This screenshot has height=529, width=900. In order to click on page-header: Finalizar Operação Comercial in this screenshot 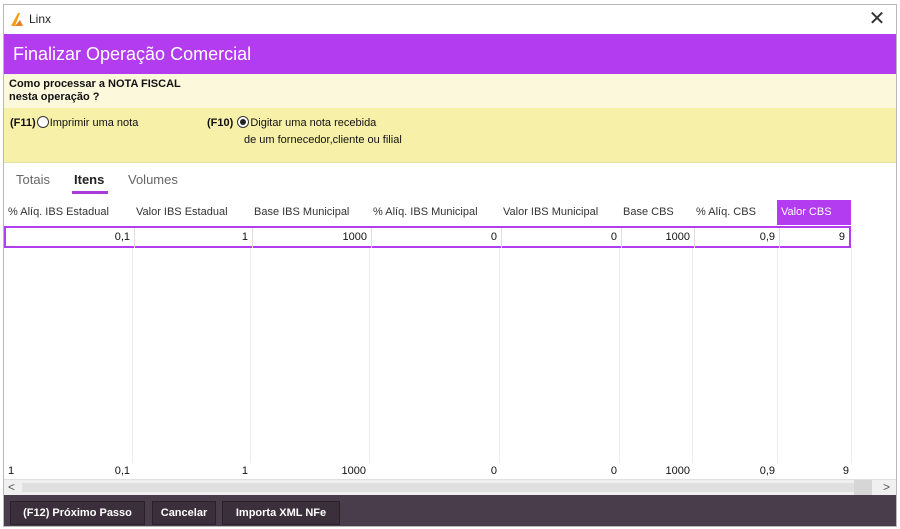, I will do `click(450, 54)`.